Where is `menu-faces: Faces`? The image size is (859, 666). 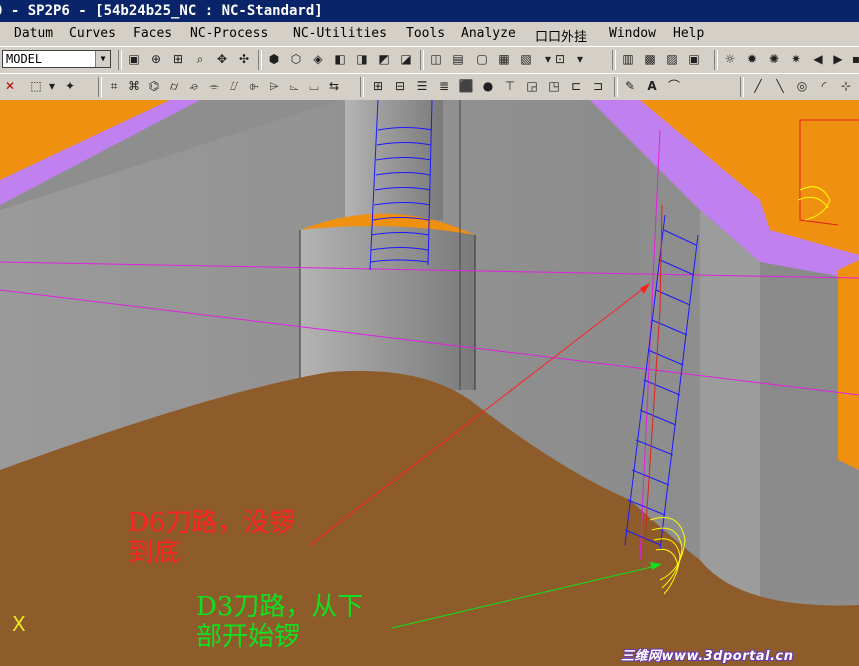
menu-faces: Faces is located at coordinates (152, 33).